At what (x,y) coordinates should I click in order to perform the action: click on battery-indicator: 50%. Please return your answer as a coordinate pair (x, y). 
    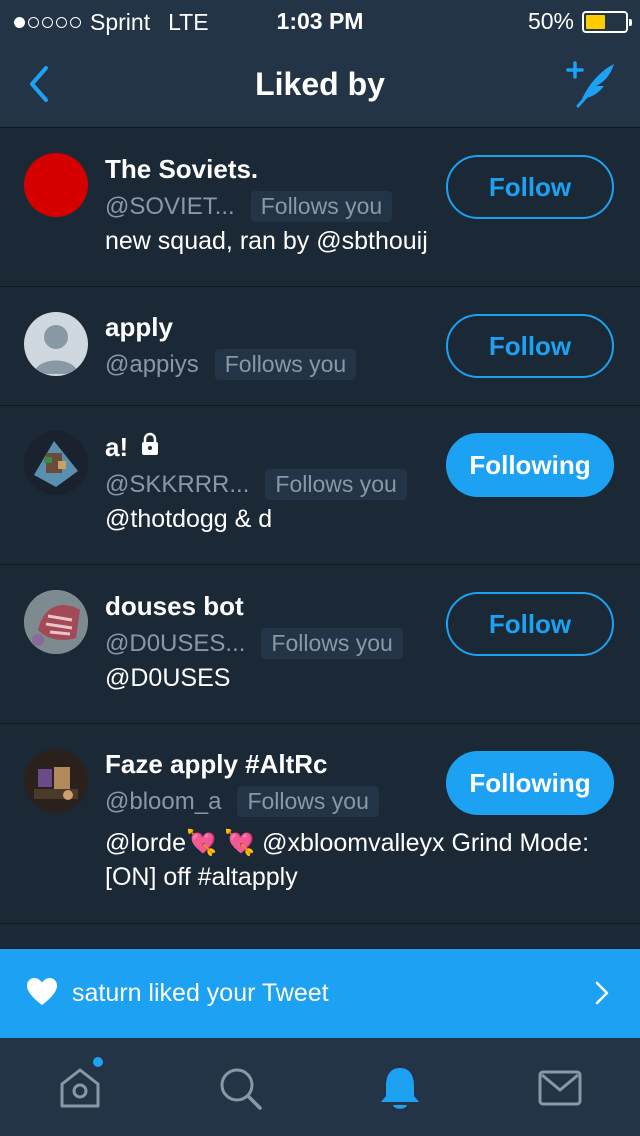
    Looking at the image, I should click on (579, 21).